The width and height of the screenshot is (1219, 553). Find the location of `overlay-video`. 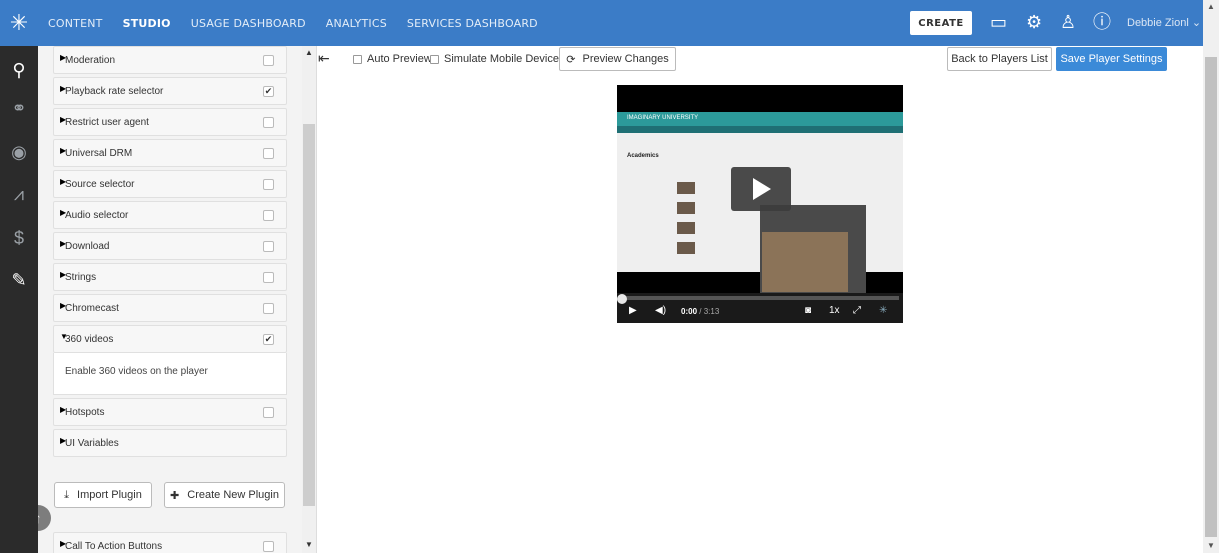

overlay-video is located at coordinates (813, 251).